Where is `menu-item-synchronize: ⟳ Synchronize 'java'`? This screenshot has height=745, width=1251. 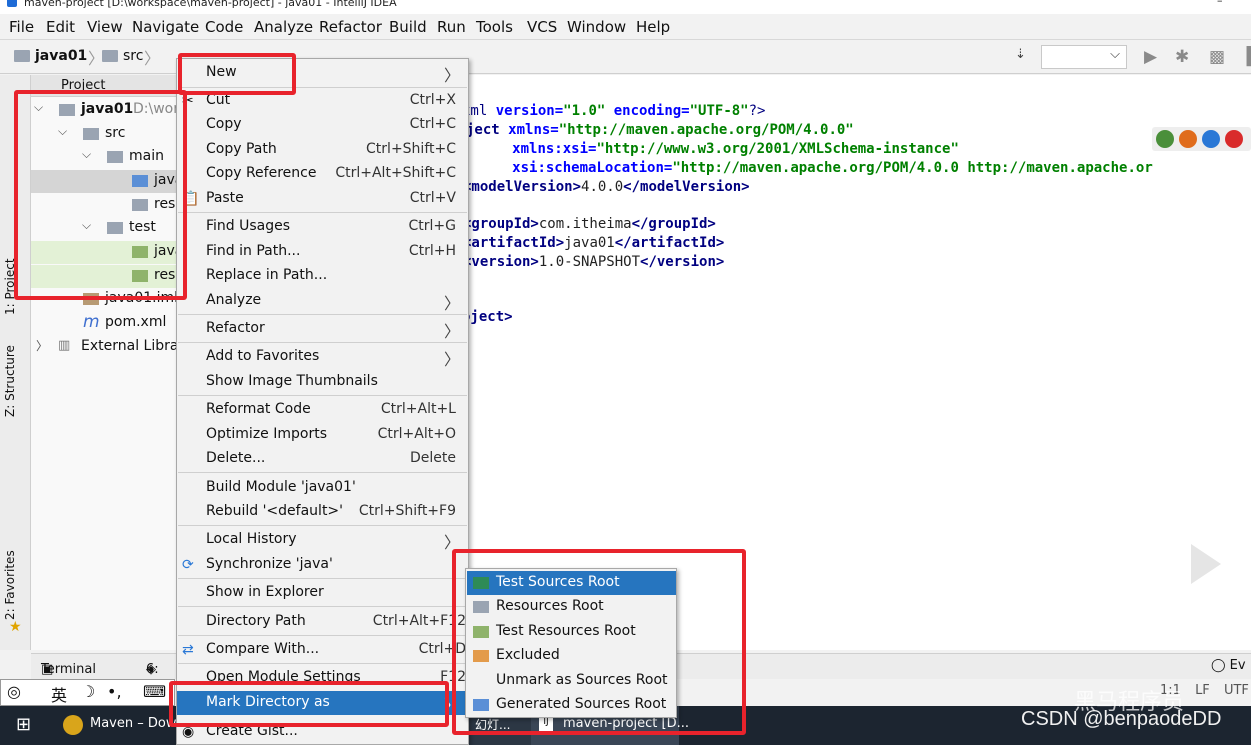
menu-item-synchronize: ⟳ Synchronize 'java' is located at coordinates (322, 565).